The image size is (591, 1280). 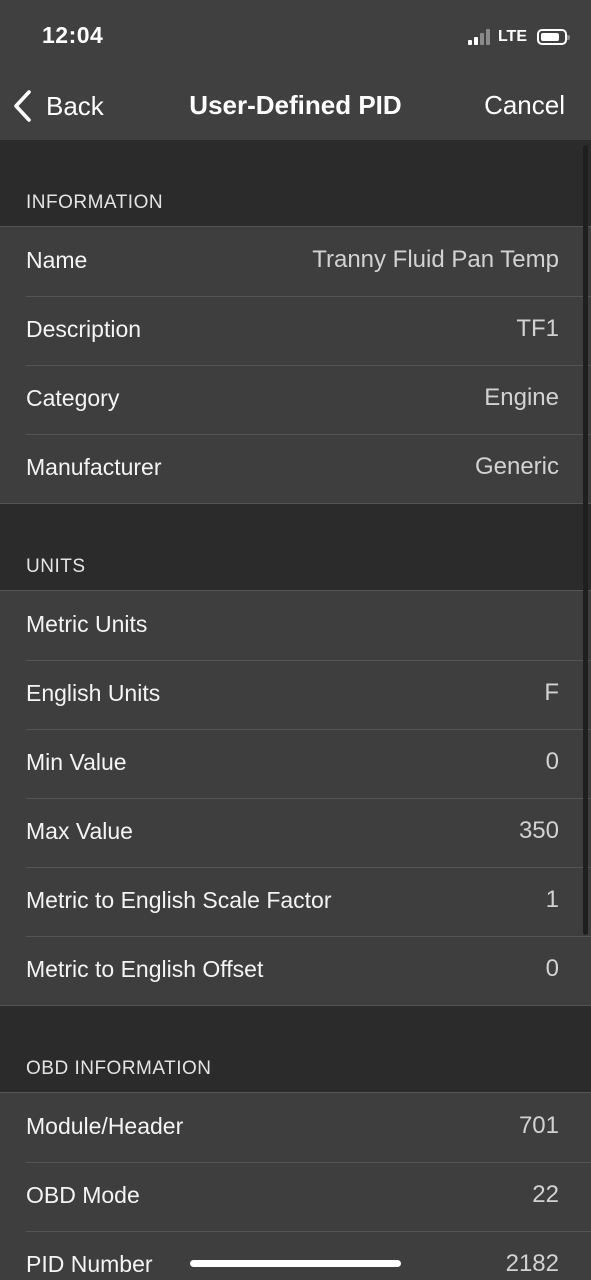 I want to click on battery-nub, so click(x=568, y=37).